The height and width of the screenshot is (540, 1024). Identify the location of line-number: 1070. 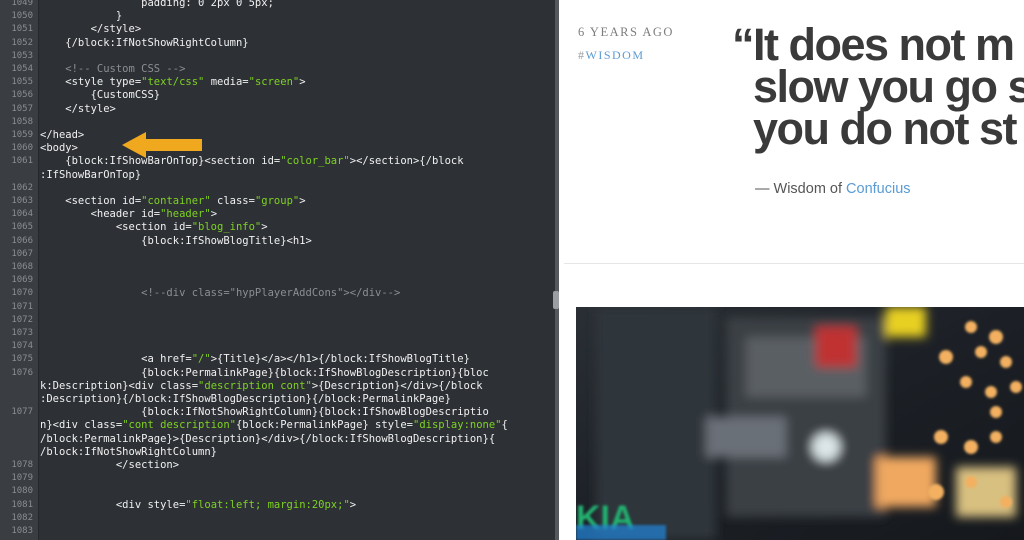
(22, 293).